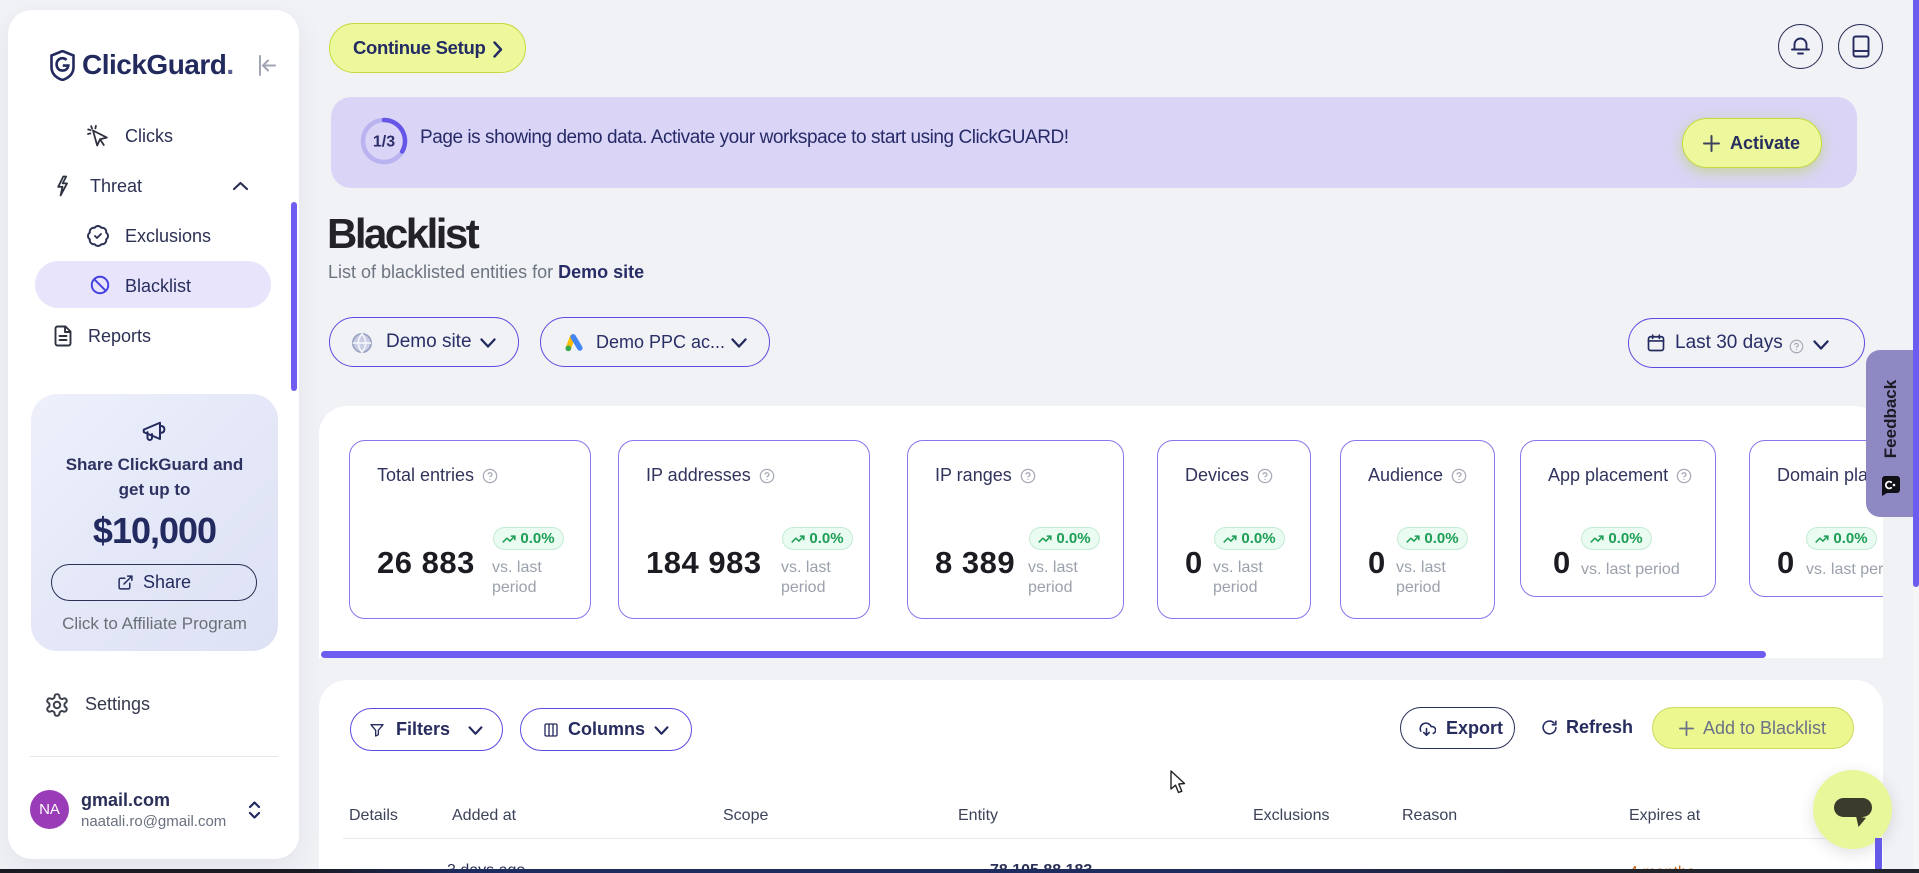  I want to click on svg-text: 1/3, so click(384, 142).